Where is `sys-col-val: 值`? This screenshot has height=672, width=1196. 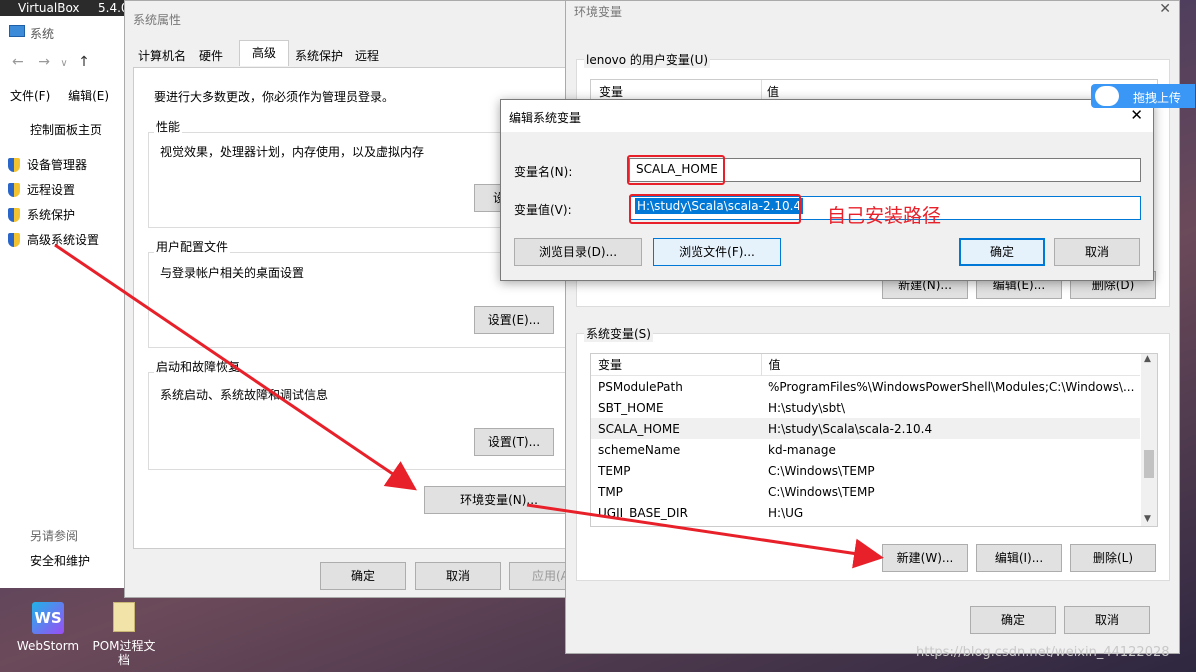
sys-col-val: 值 is located at coordinates (950, 365).